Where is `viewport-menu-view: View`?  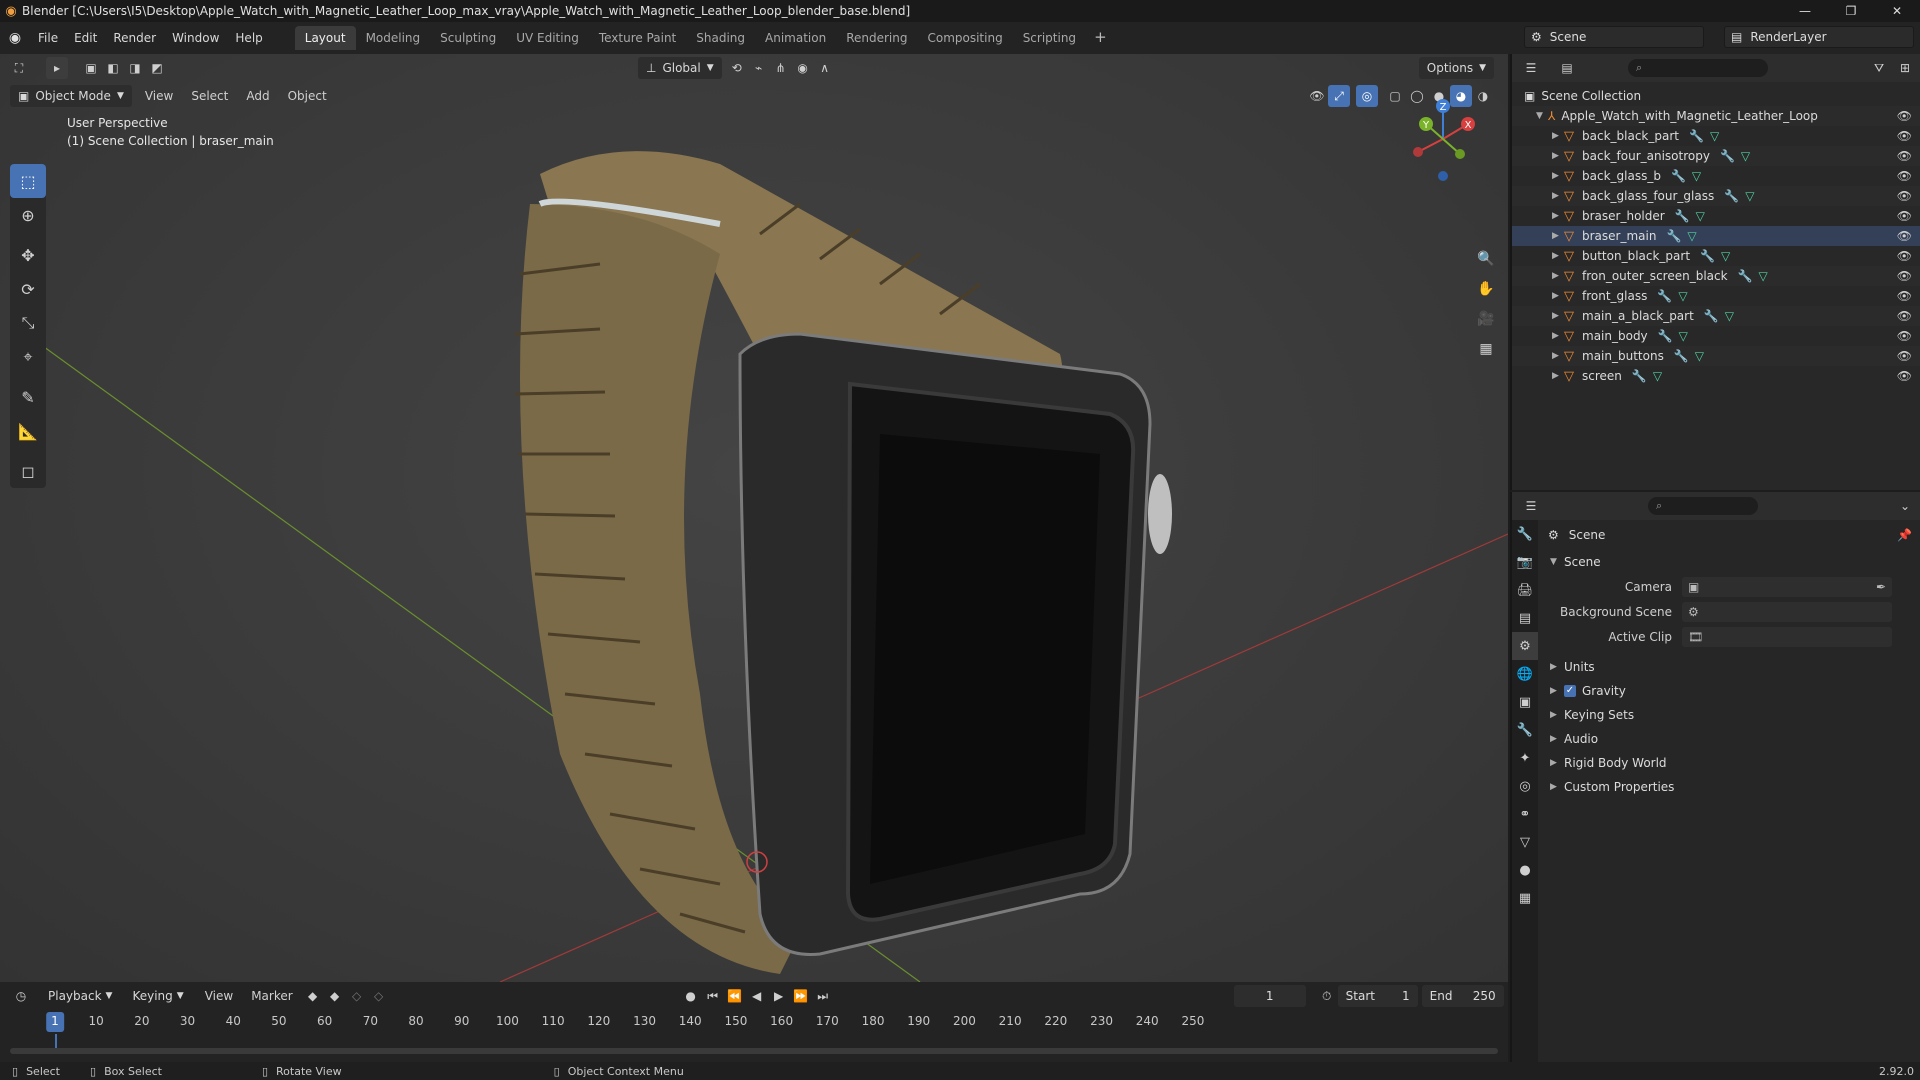
viewport-menu-view: View is located at coordinates (159, 96).